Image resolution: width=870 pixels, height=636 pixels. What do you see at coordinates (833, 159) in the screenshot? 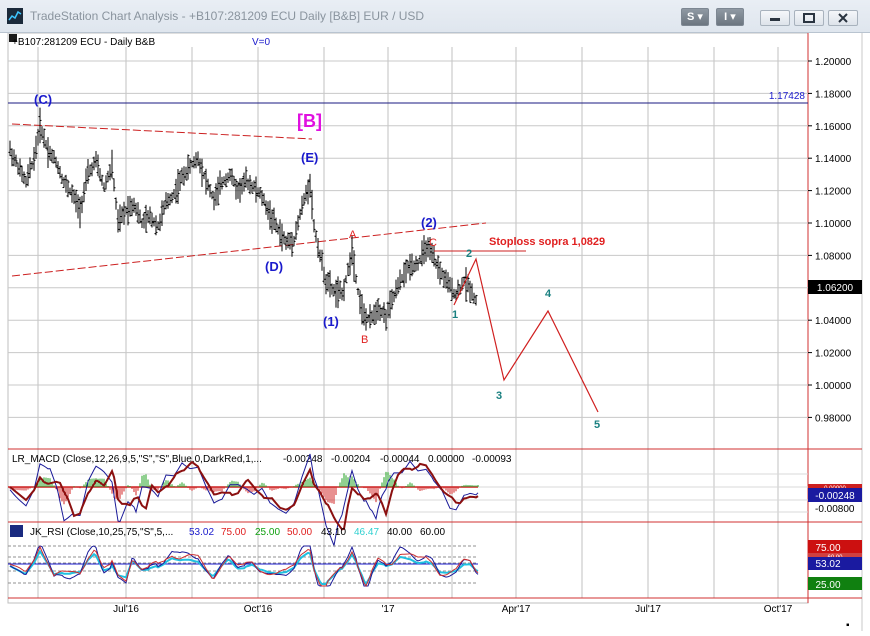
I see `price-tick-label: 1.14000` at bounding box center [833, 159].